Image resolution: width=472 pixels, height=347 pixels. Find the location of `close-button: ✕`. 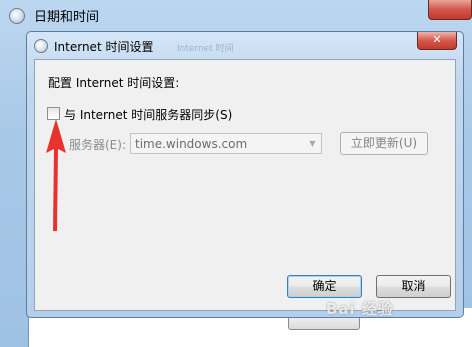

close-button: ✕ is located at coordinates (437, 41).